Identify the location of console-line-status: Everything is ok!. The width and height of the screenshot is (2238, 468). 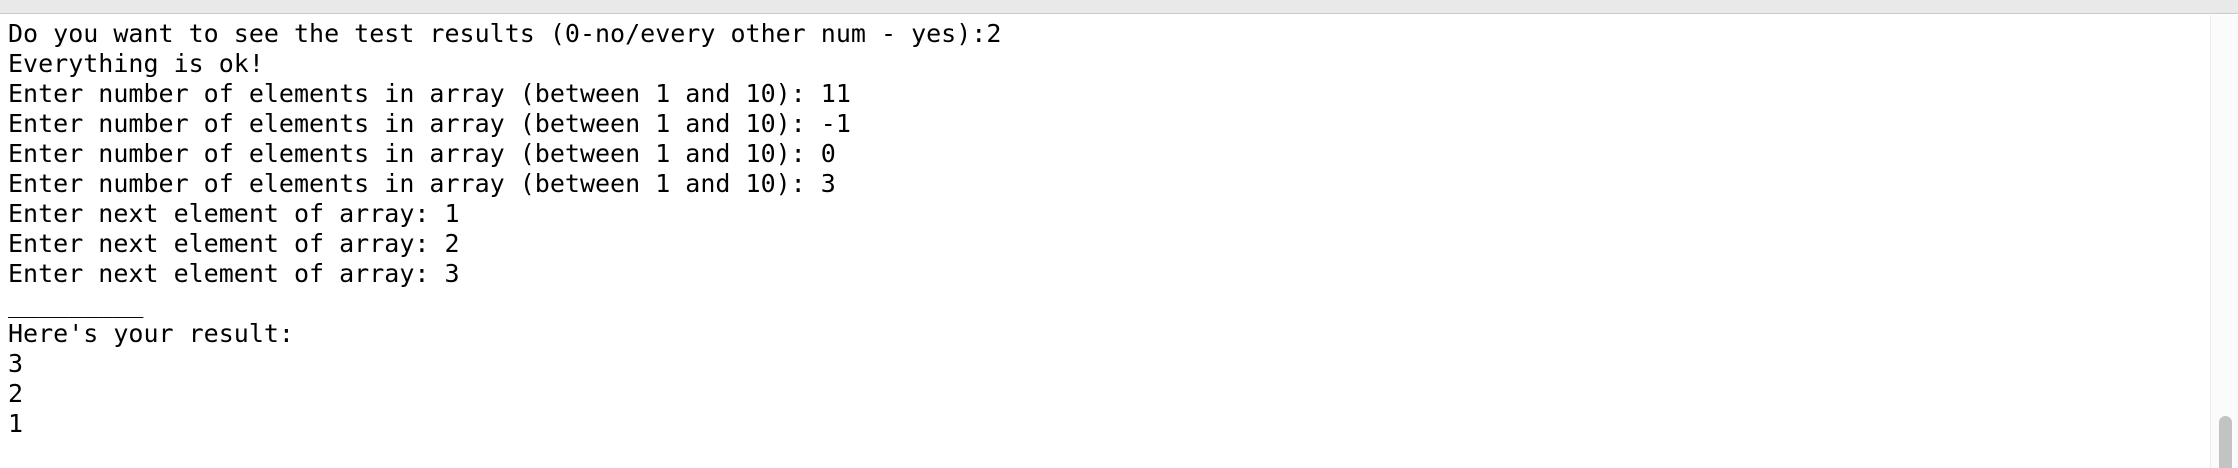
(136, 63).